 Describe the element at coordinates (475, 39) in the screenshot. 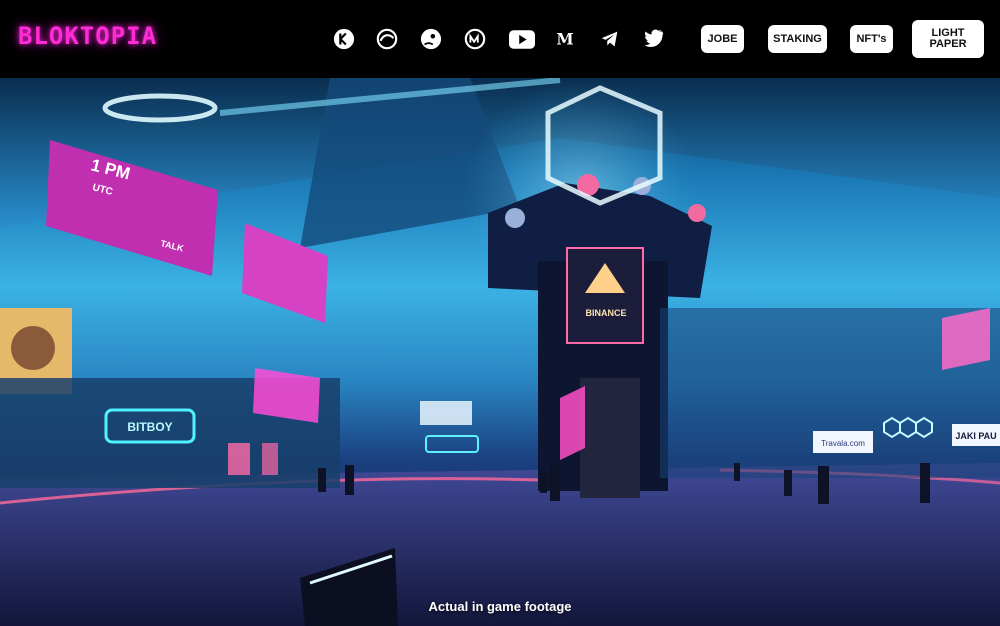

I see `coinmarketcap-icon` at that location.